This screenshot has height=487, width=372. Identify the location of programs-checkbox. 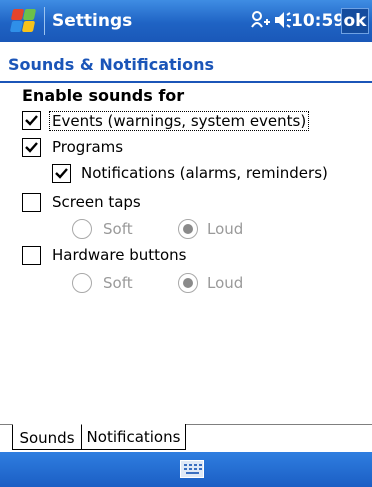
(31, 147).